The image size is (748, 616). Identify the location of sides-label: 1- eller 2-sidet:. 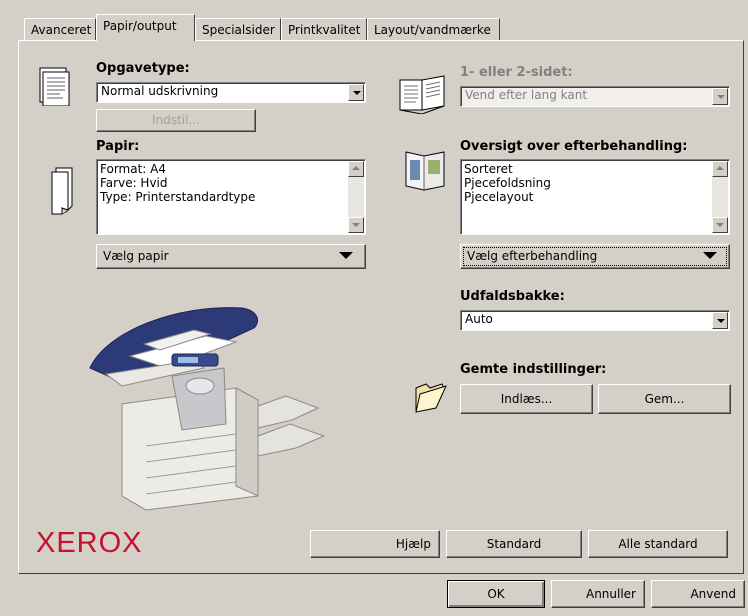
(516, 72).